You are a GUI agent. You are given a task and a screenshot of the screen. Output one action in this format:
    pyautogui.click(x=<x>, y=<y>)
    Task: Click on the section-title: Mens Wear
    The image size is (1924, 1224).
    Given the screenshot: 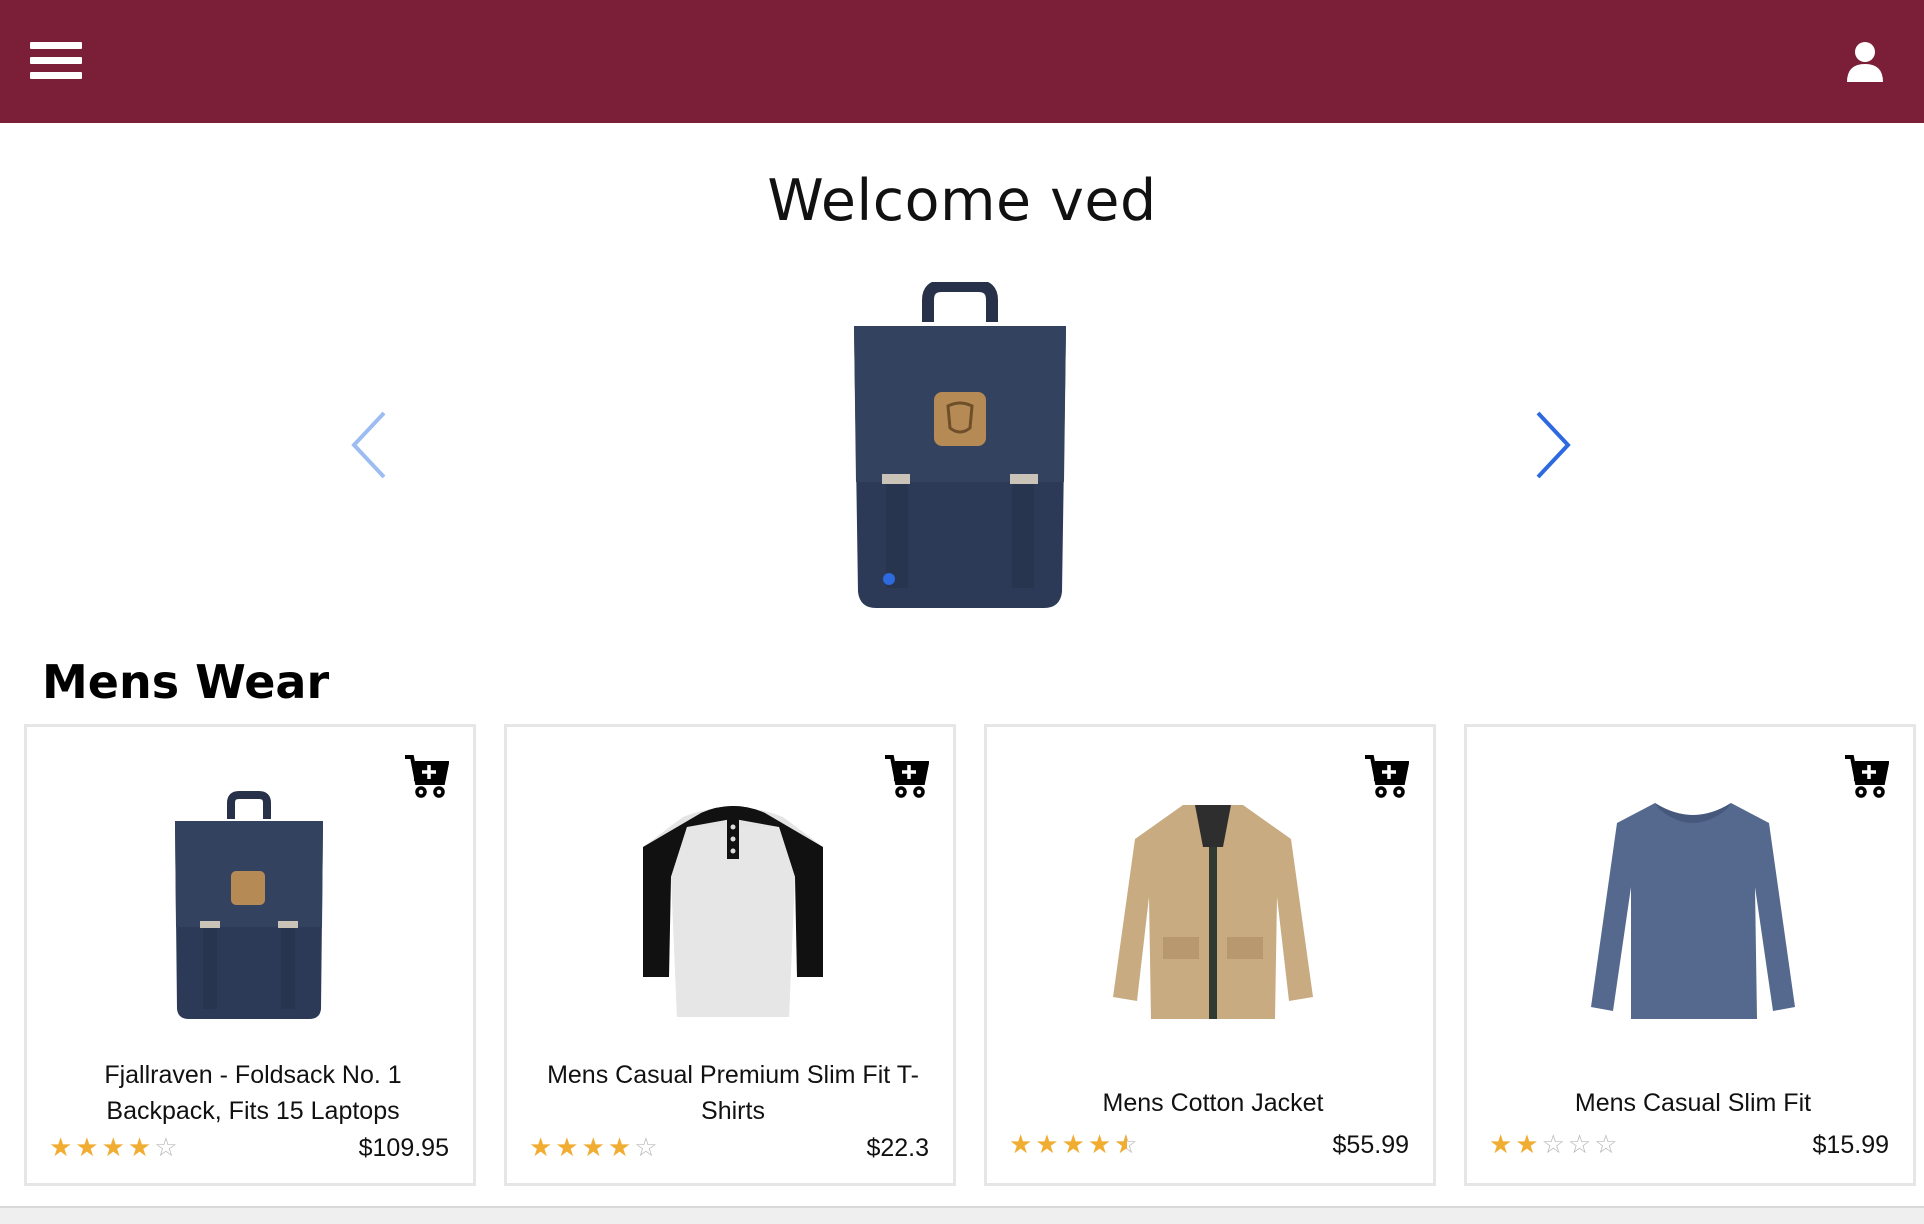 What is the action you would take?
    pyautogui.click(x=186, y=682)
    